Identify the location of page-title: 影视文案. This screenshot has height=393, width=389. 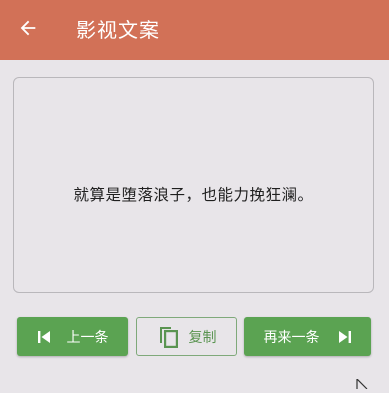
(118, 30).